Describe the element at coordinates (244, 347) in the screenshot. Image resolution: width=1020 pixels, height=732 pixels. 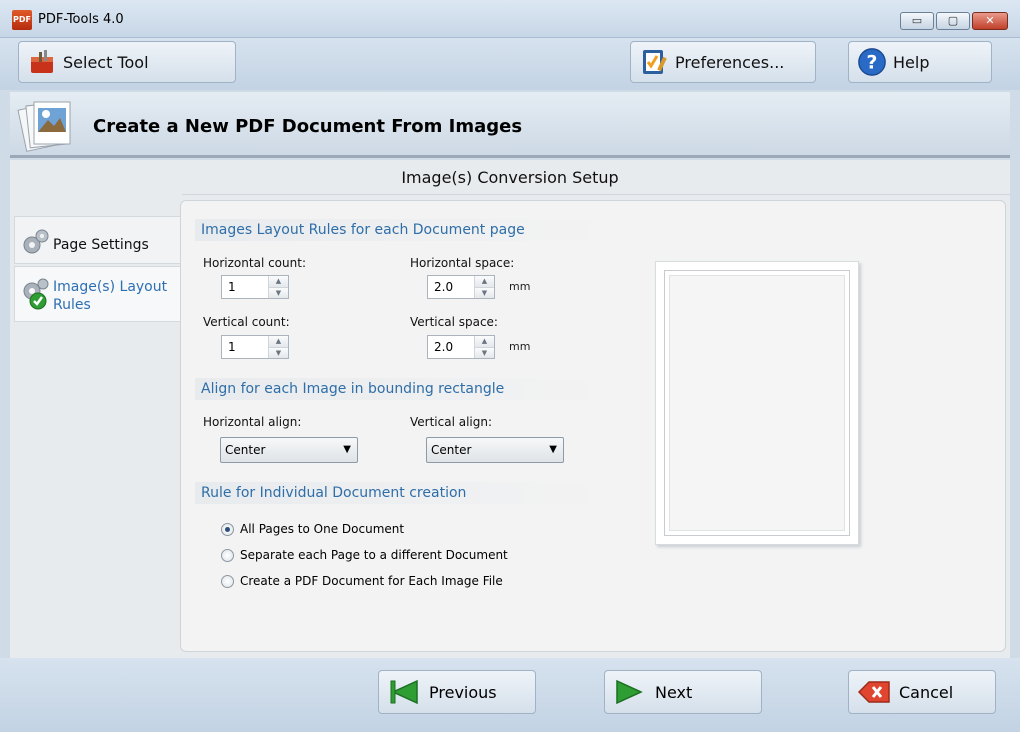
I see `vertical-count-input` at that location.